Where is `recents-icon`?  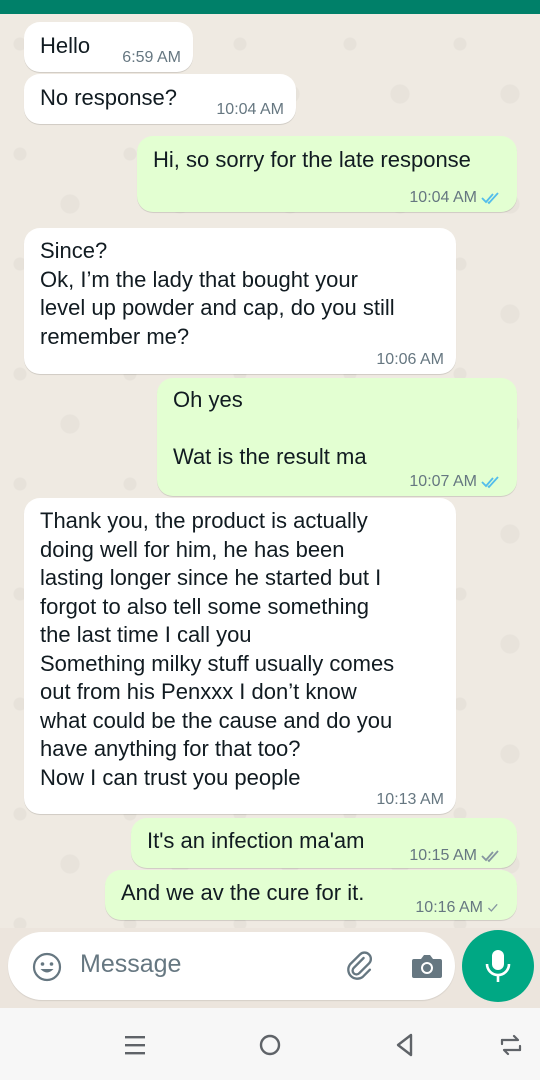
recents-icon is located at coordinates (135, 1045).